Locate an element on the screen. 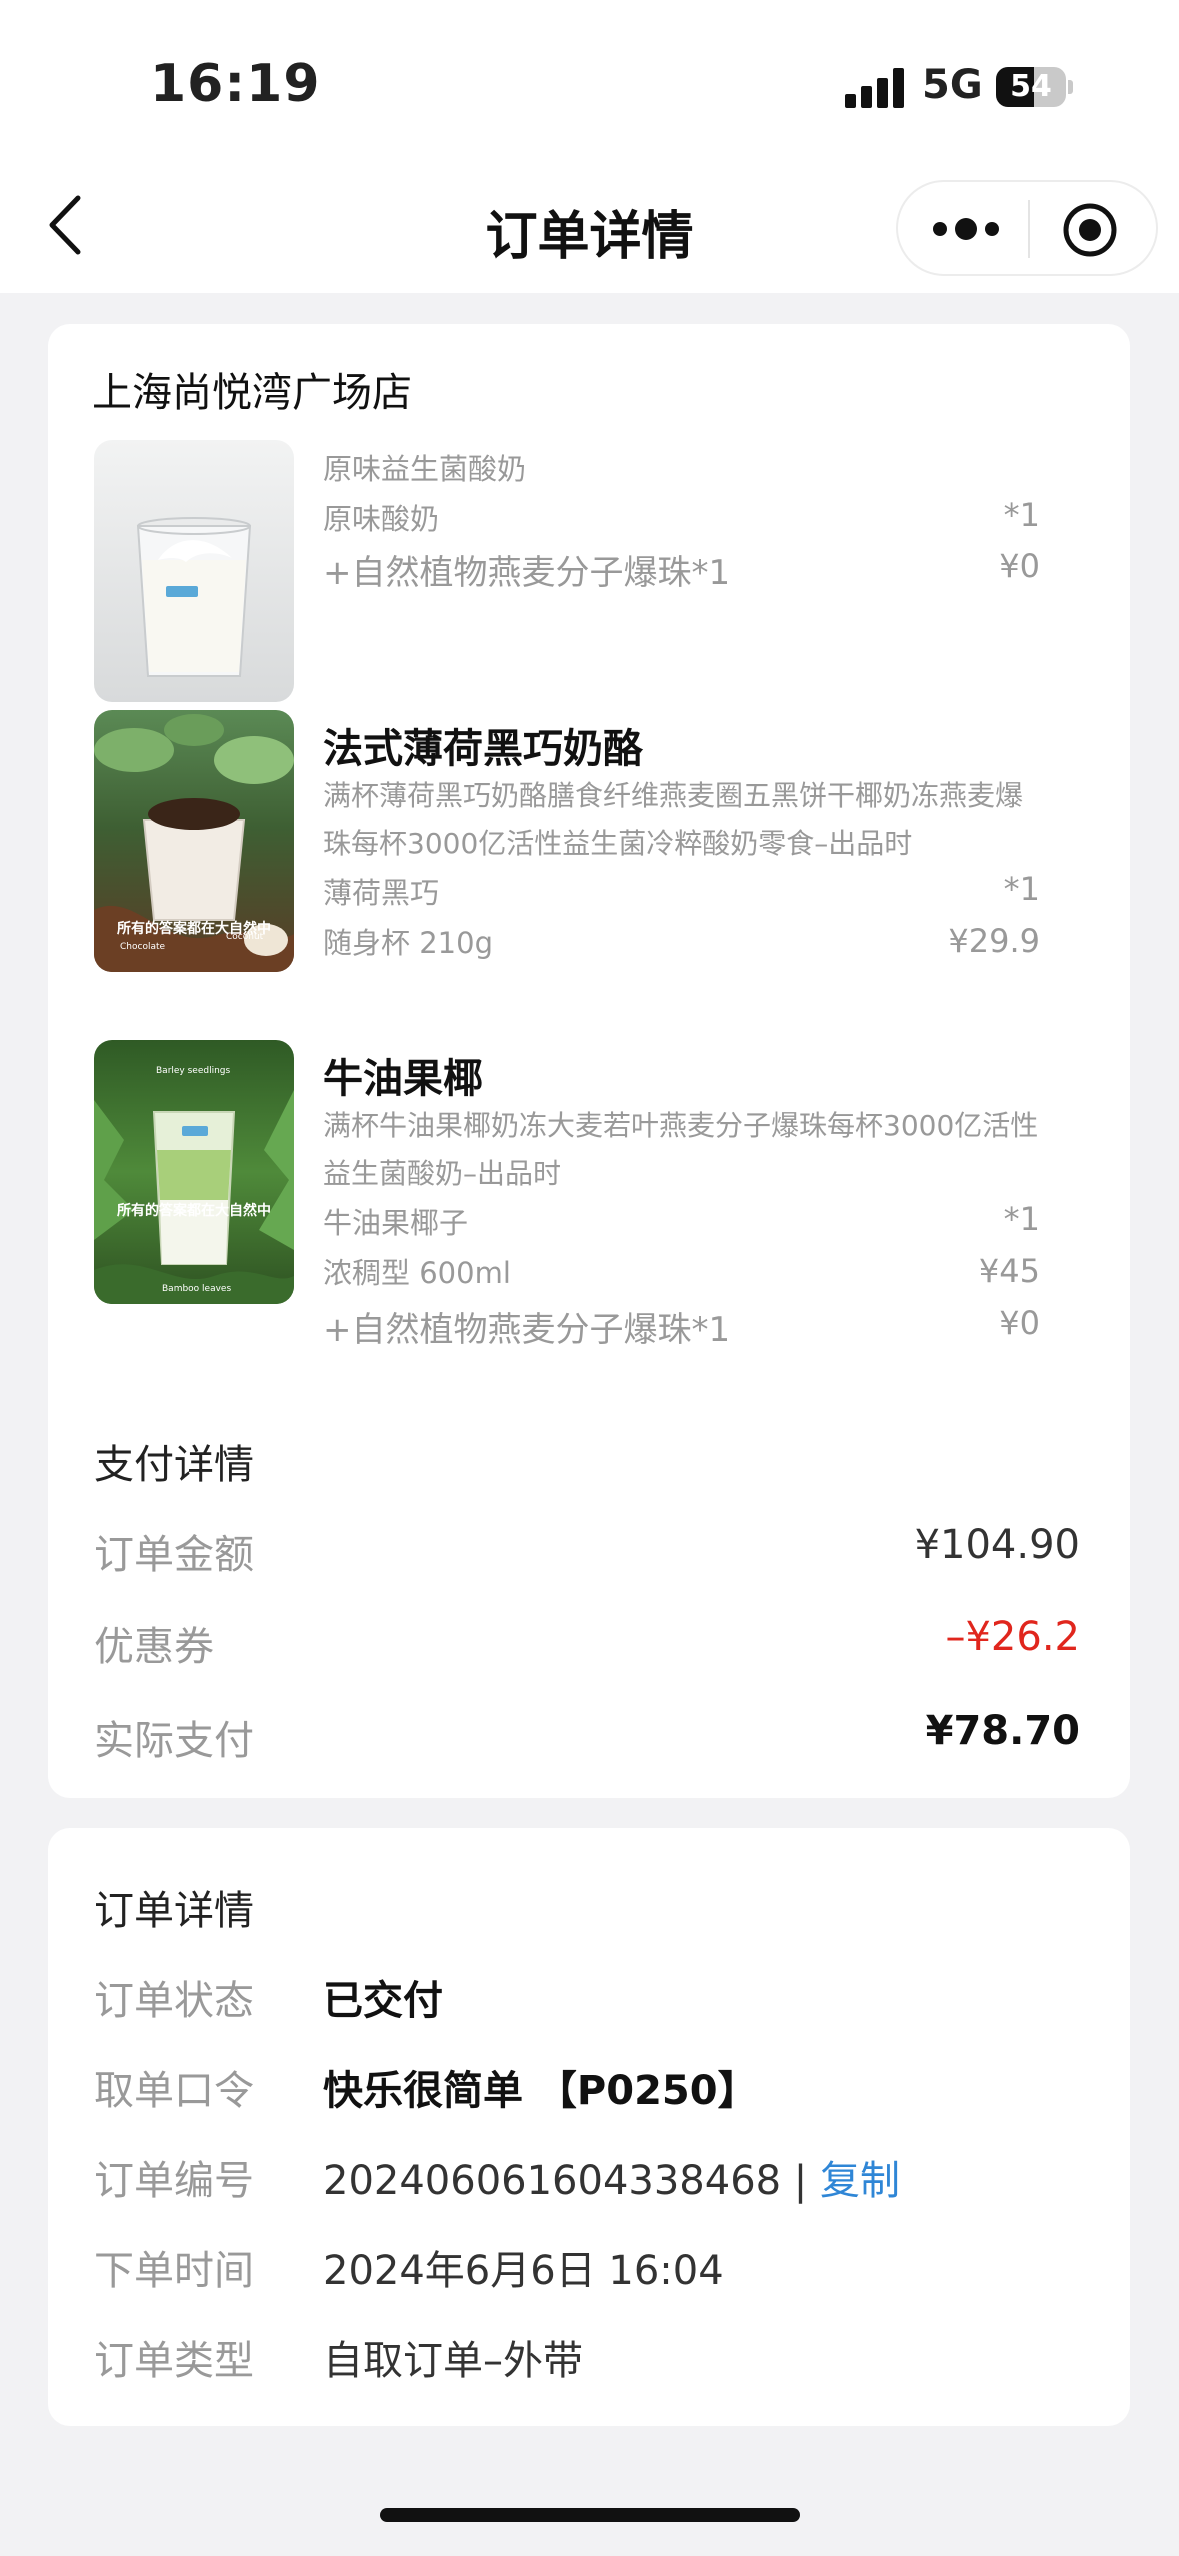 This screenshot has width=1179, height=2556. thumb3-tag-top: Barley seedlings is located at coordinates (193, 1071).